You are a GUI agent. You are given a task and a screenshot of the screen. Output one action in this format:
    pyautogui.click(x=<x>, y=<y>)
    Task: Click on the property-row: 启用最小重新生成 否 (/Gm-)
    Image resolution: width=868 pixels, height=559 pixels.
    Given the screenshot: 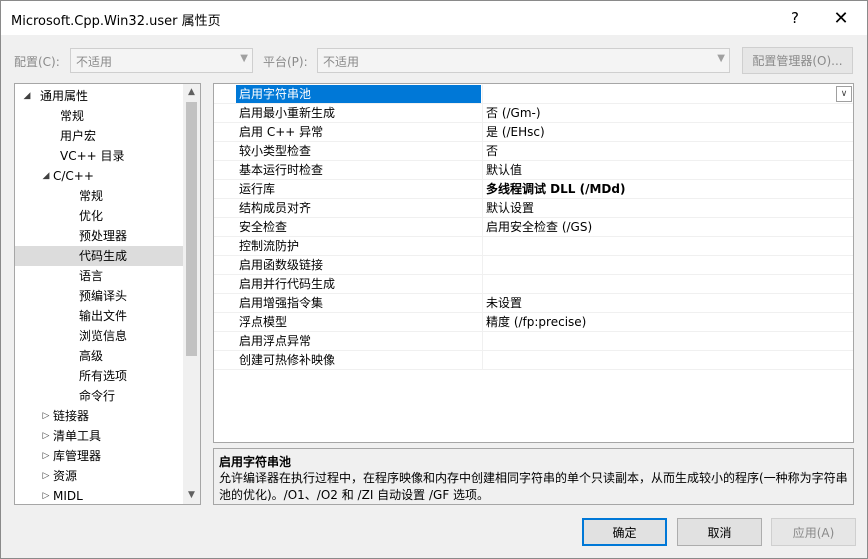 What is the action you would take?
    pyautogui.click(x=533, y=113)
    